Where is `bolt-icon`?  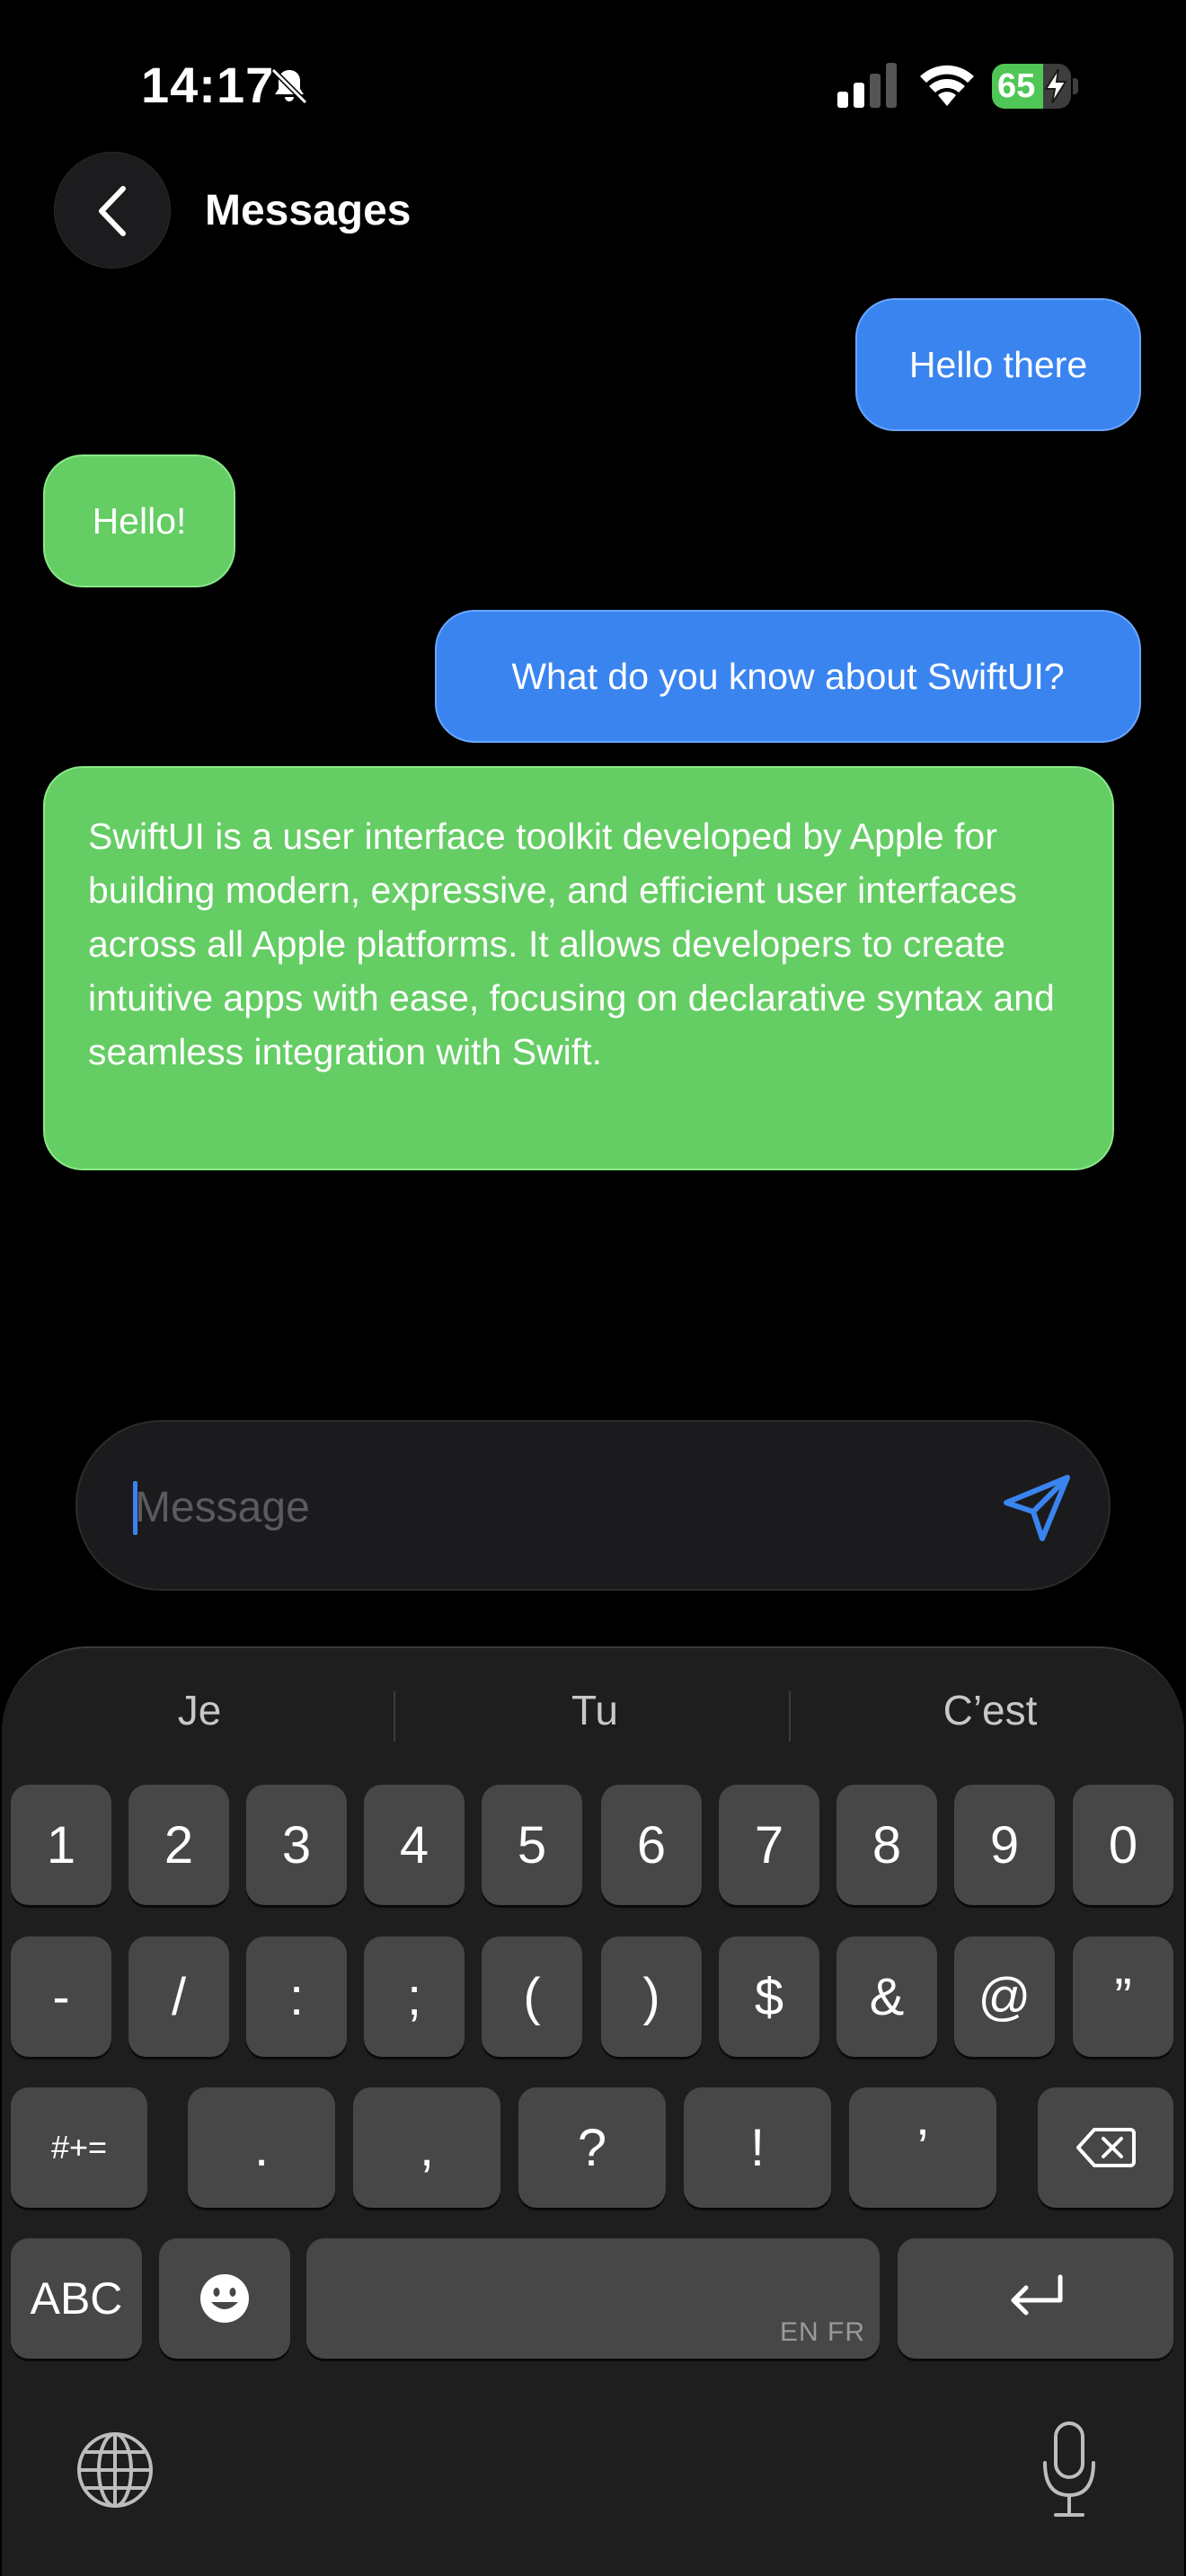
bolt-icon is located at coordinates (1055, 86).